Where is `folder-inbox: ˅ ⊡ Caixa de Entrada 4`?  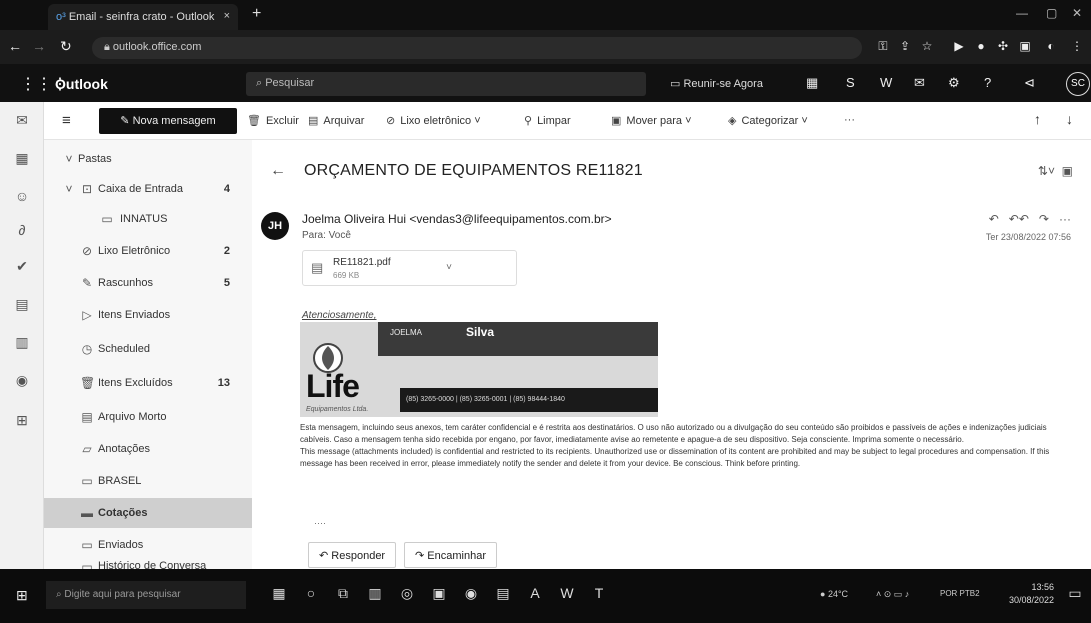 folder-inbox: ˅ ⊡ Caixa de Entrada 4 is located at coordinates (148, 189).